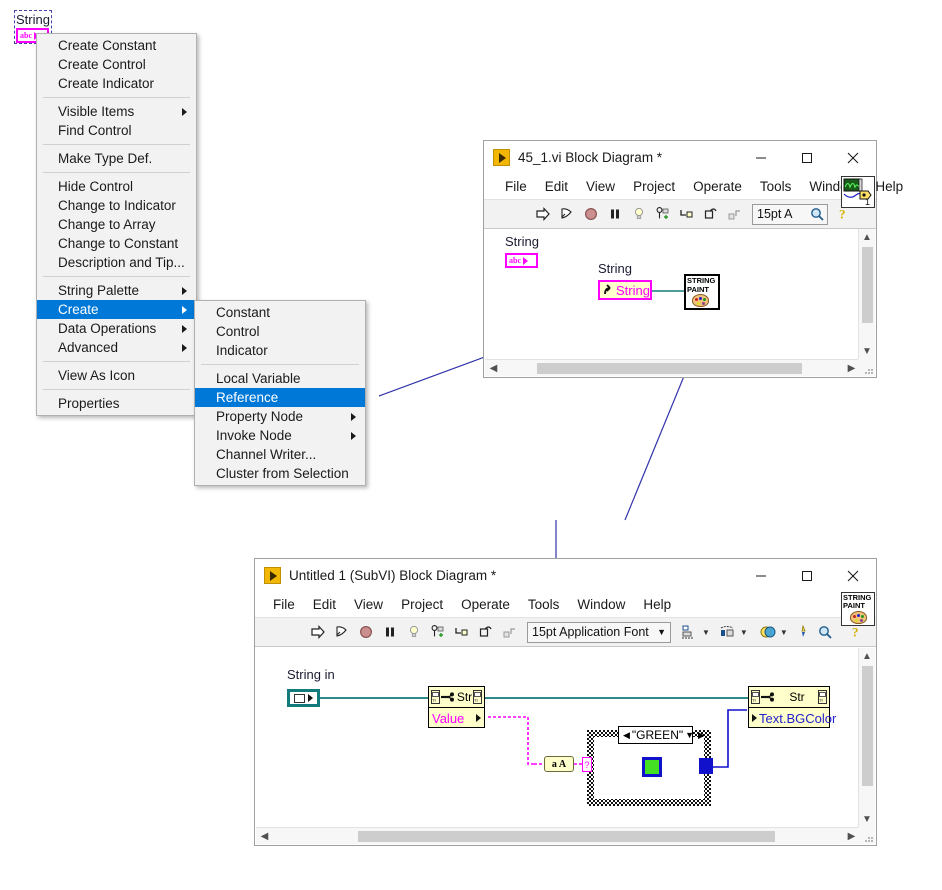  I want to click on menu-help: Help, so click(657, 604).